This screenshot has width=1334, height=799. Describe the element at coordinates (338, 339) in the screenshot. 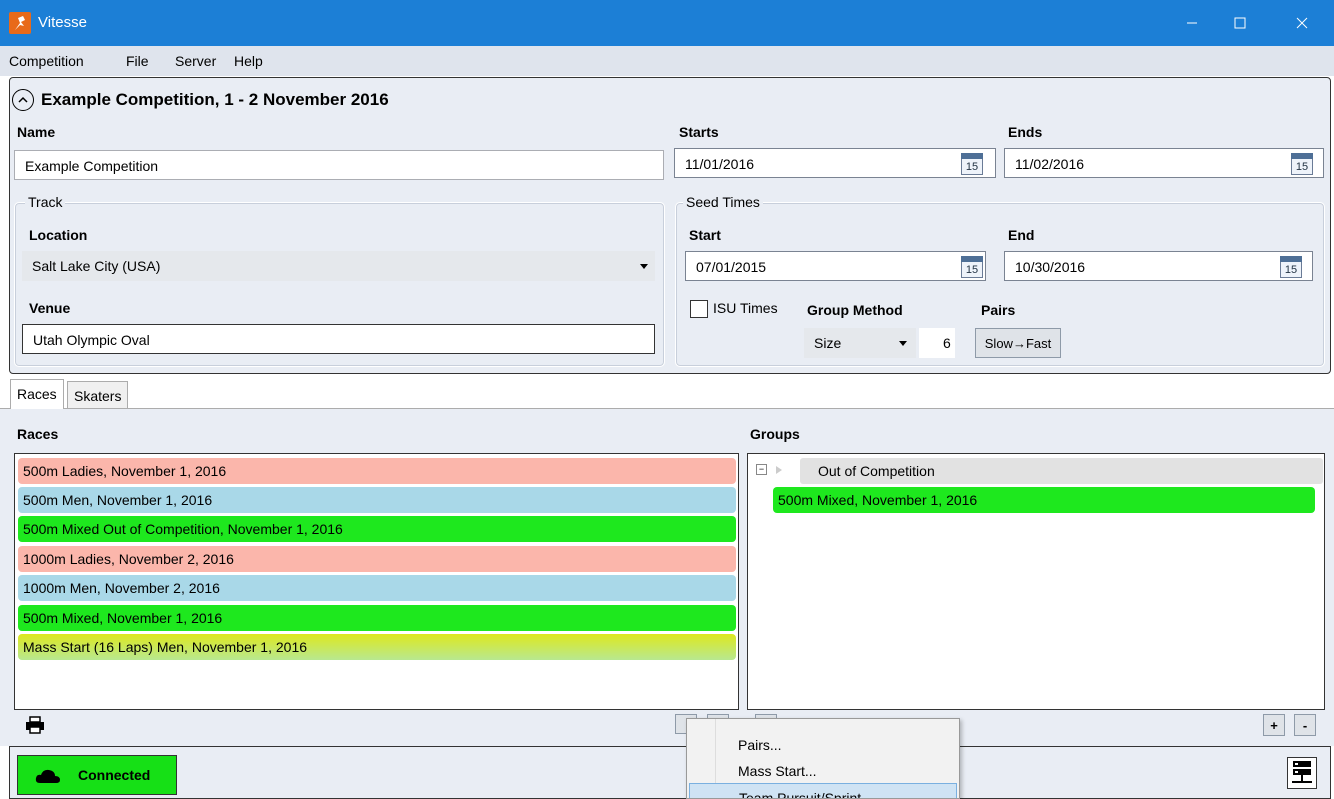

I see `venue-field: Utah Olympic Oval` at that location.